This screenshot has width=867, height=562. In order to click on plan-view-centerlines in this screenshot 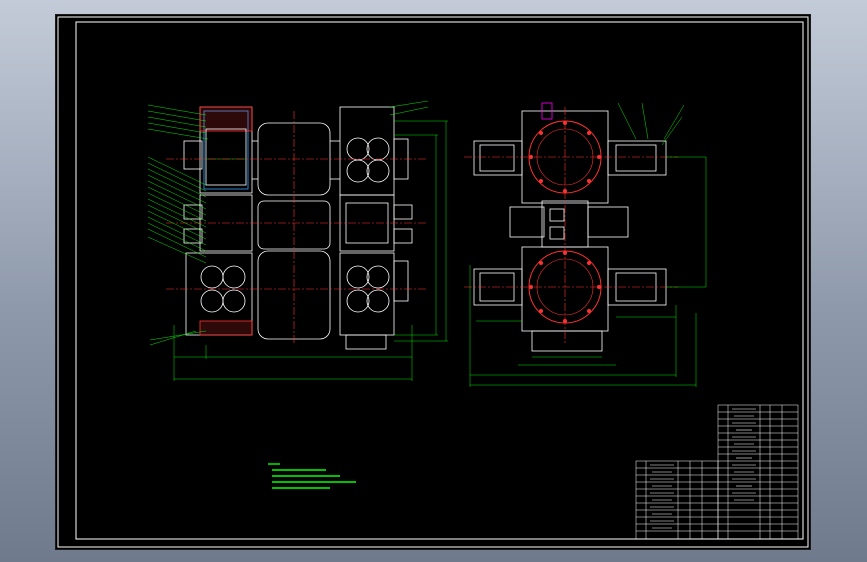, I will do `click(571, 226)`.